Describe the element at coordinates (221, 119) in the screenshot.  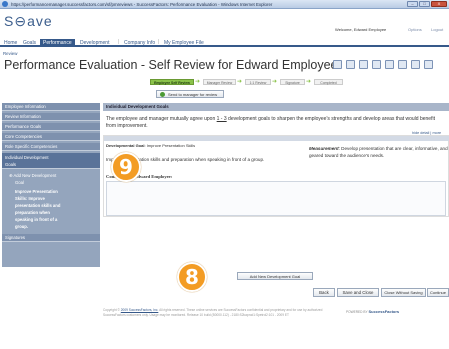
I see `goal-range: 1 - 3` at that location.